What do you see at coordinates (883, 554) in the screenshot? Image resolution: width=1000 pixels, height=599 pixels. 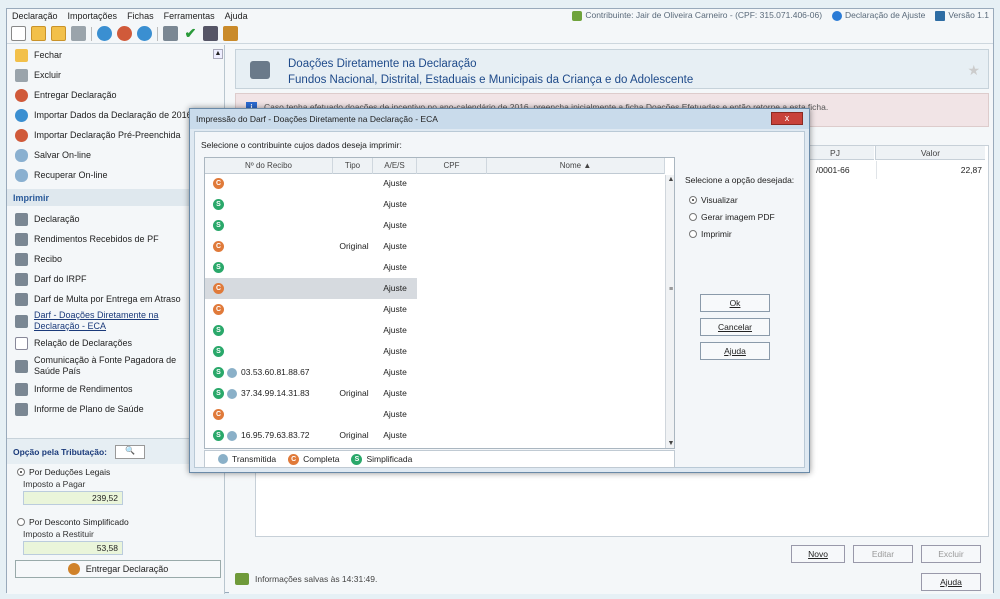 I see `editar-button: Editar` at bounding box center [883, 554].